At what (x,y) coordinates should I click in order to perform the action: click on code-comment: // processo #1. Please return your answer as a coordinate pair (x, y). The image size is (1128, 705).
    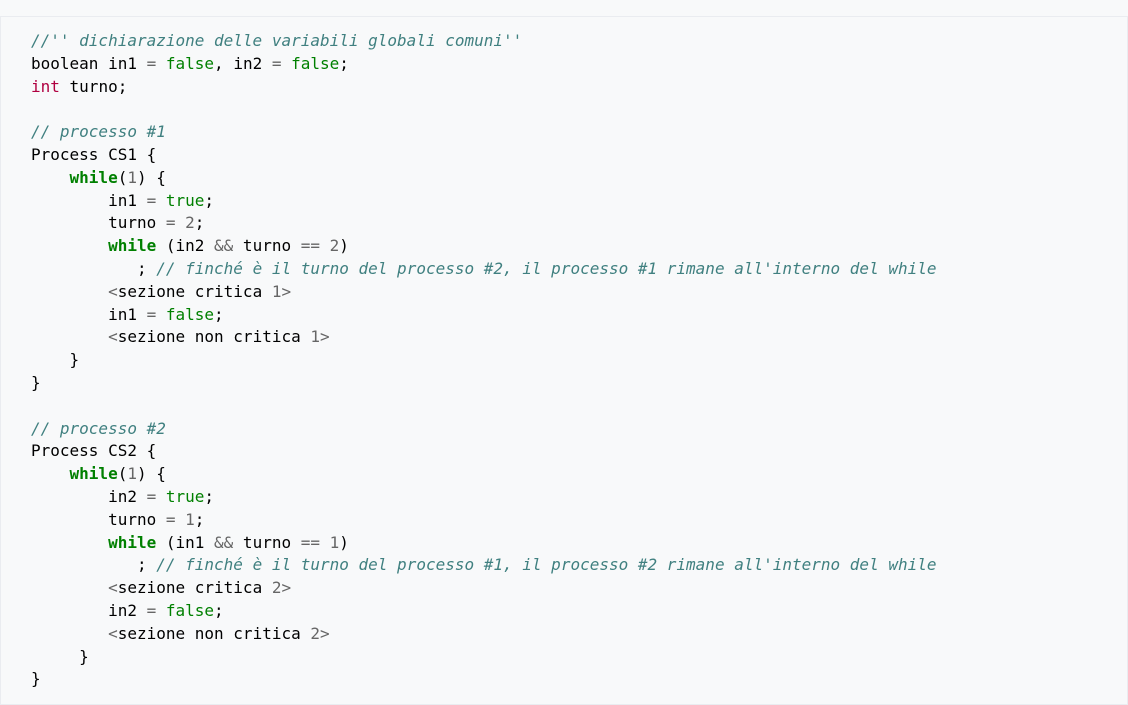
    Looking at the image, I should click on (98, 132).